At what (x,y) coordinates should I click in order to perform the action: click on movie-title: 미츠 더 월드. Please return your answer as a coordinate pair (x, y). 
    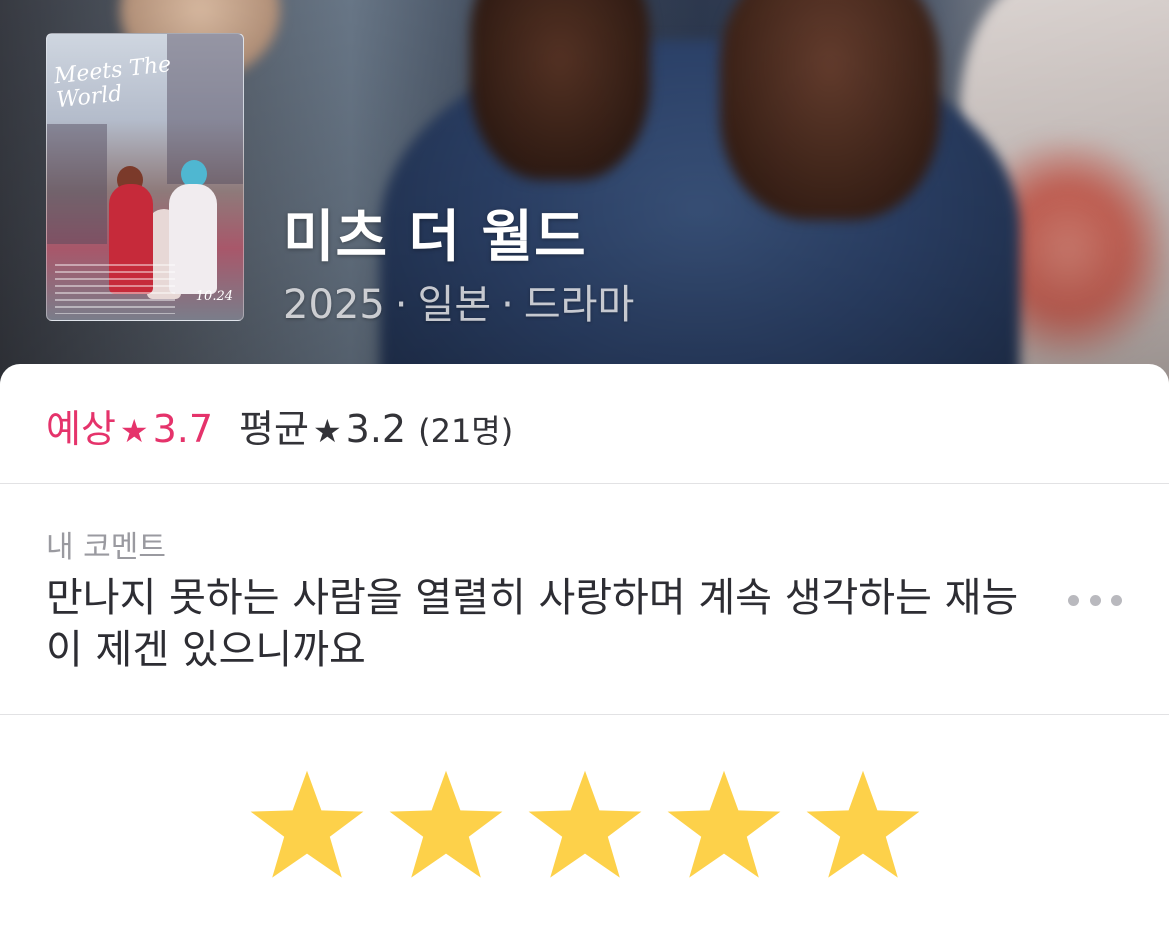
    Looking at the image, I should click on (435, 237).